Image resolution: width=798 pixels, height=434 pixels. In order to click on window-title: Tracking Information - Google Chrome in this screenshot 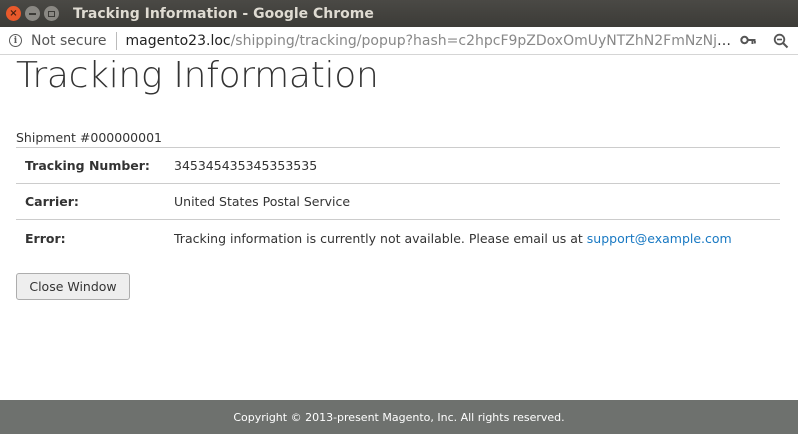, I will do `click(223, 13)`.